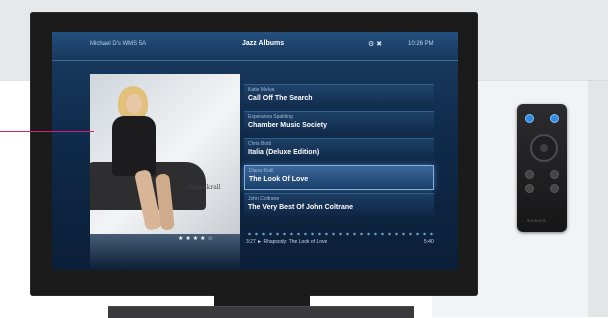 This screenshot has width=608, height=318. Describe the element at coordinates (339, 96) in the screenshot. I see `list-item: Katie Melua Call Off The Search` at that location.